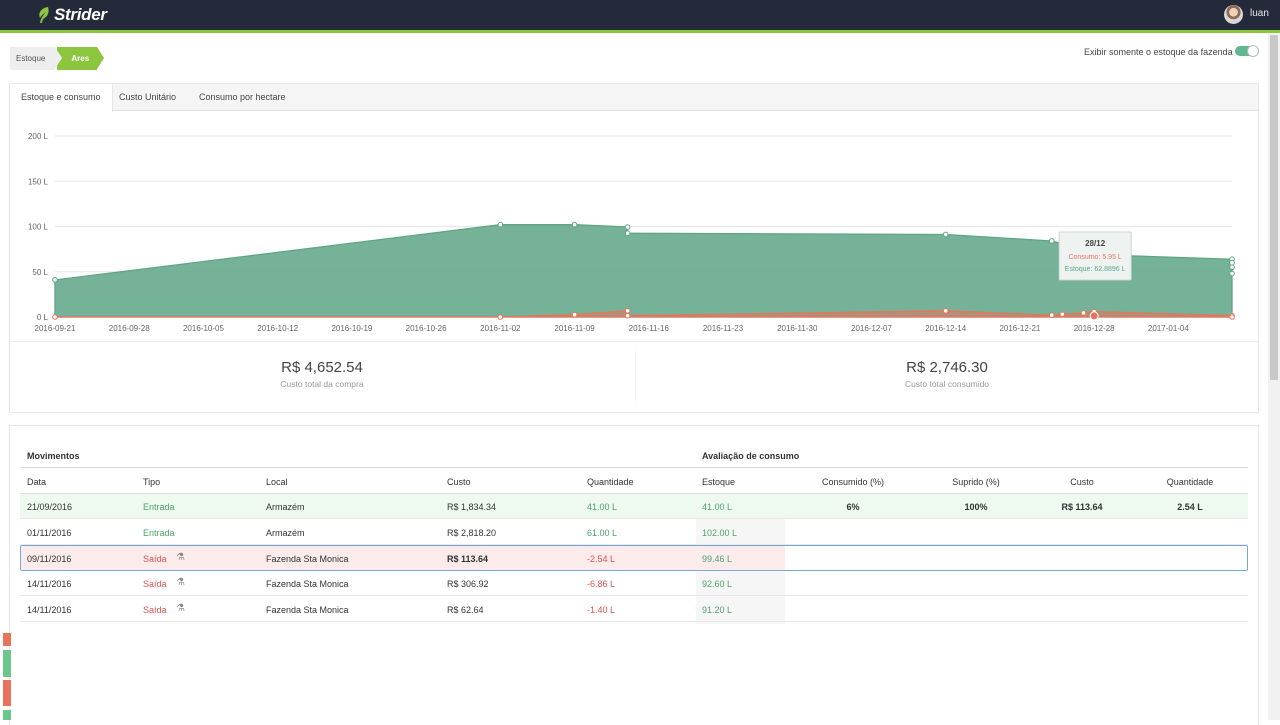 This screenshot has height=725, width=1280. I want to click on app-logo: Strider, so click(72, 15).